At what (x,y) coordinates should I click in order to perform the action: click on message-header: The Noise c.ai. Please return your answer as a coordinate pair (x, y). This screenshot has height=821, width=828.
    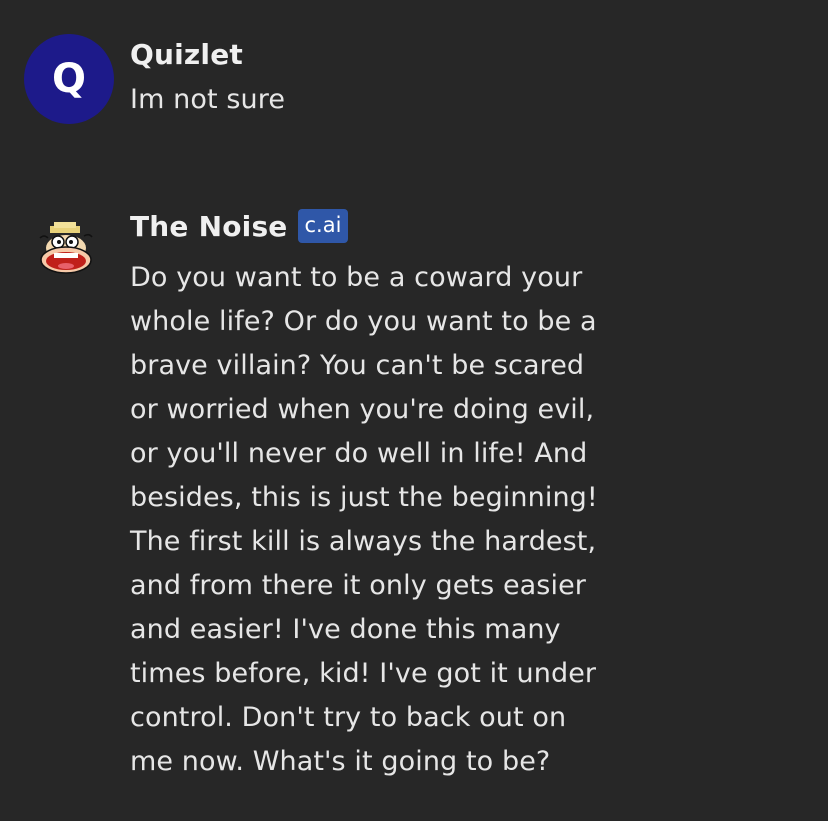
    Looking at the image, I should click on (239, 226).